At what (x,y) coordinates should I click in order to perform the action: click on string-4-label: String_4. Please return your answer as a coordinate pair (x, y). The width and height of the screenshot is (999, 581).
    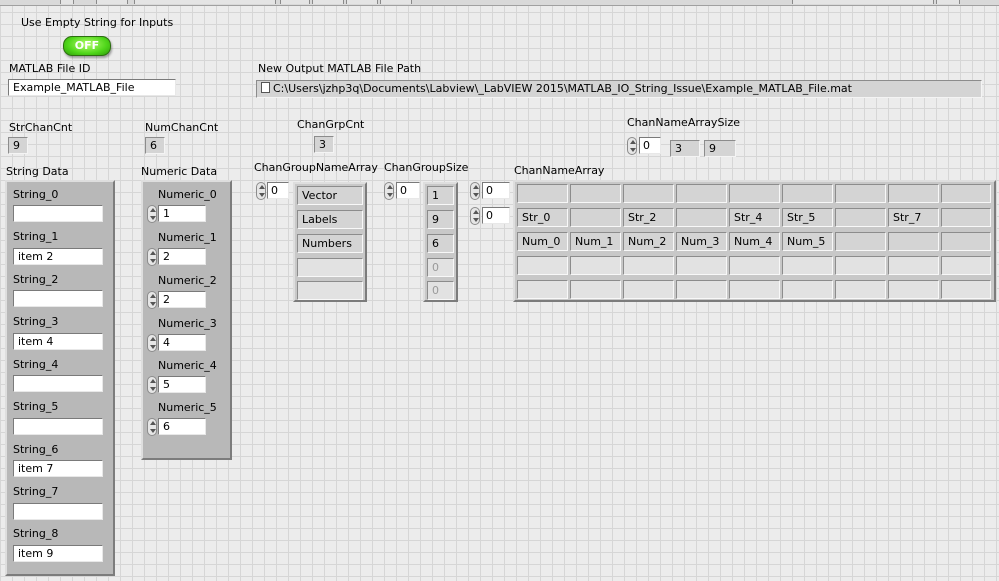
    Looking at the image, I should click on (36, 364).